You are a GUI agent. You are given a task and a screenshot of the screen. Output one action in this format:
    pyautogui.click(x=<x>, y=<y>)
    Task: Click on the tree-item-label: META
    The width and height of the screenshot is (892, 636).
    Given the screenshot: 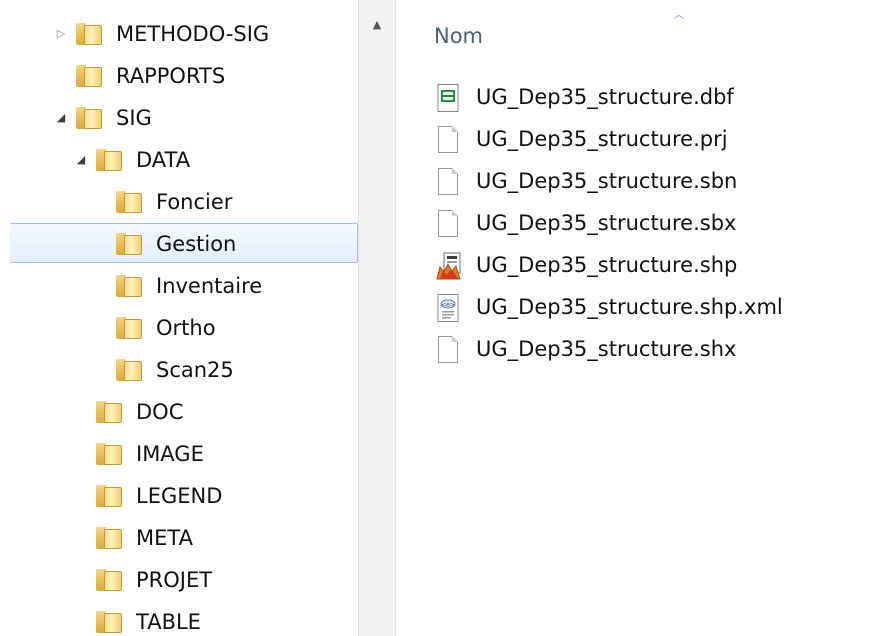 What is the action you would take?
    pyautogui.click(x=164, y=538)
    